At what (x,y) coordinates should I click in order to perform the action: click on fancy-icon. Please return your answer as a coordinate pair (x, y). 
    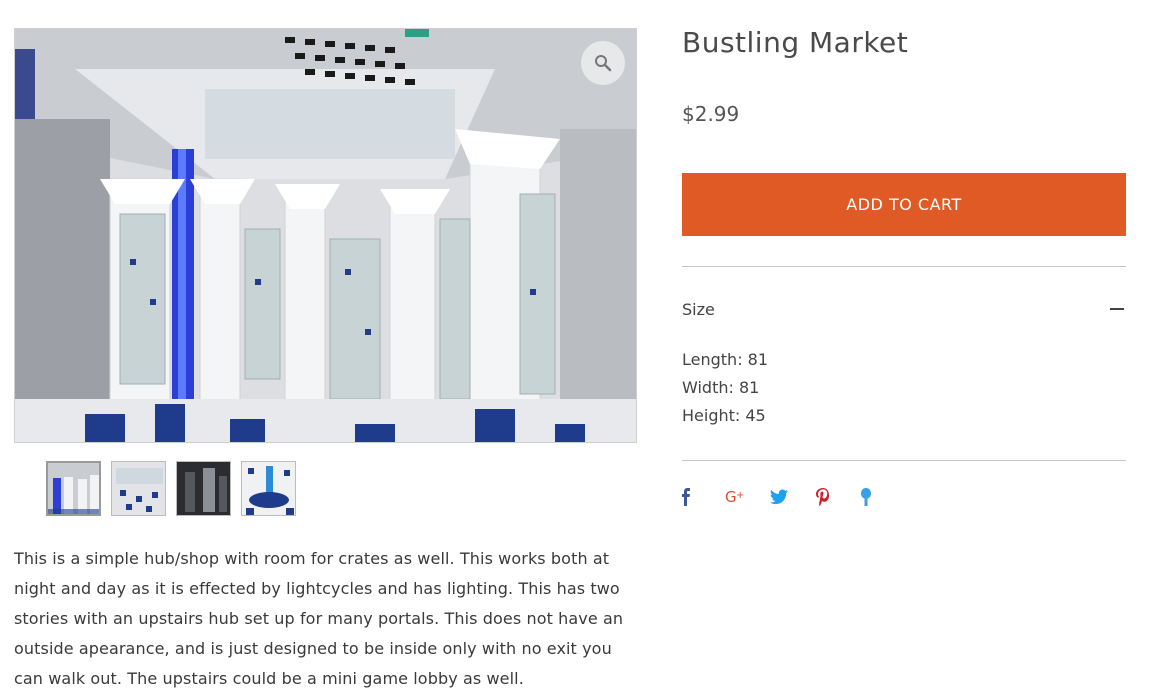
    Looking at the image, I should click on (866, 497).